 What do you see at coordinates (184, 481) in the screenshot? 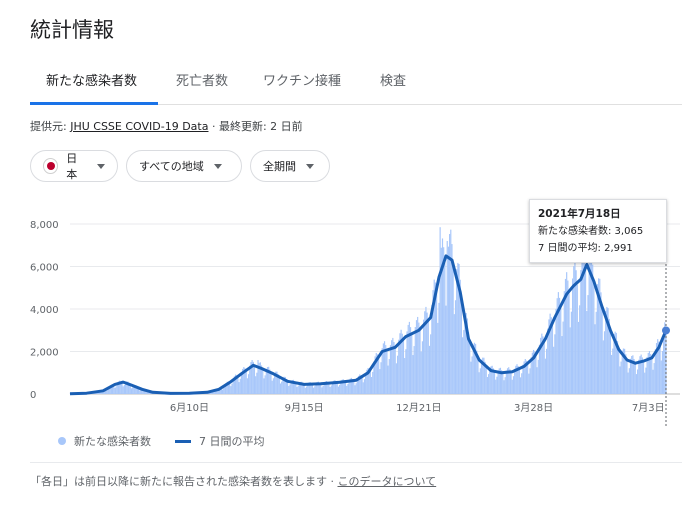
I see `footnote-text: 「各日」は前日以降に新たに報告された感染者数を表します ·` at bounding box center [184, 481].